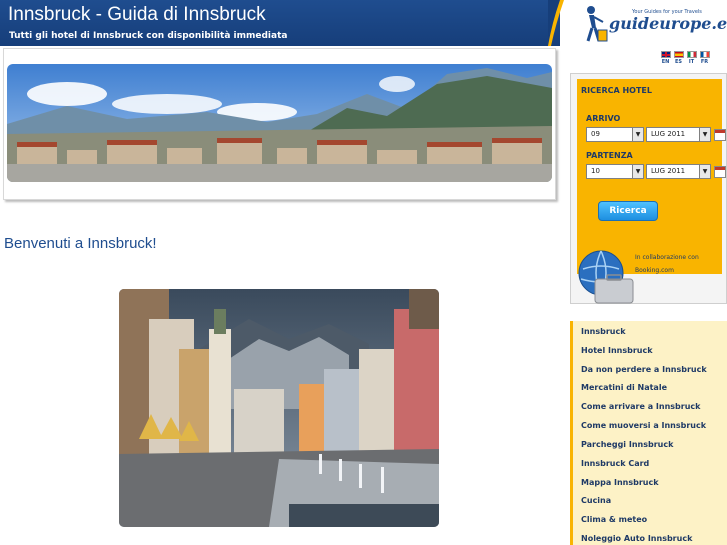 Image resolution: width=727 pixels, height=545 pixels. I want to click on sidebar-item-parcheggi: Parcheggi Innsbruck, so click(627, 444).